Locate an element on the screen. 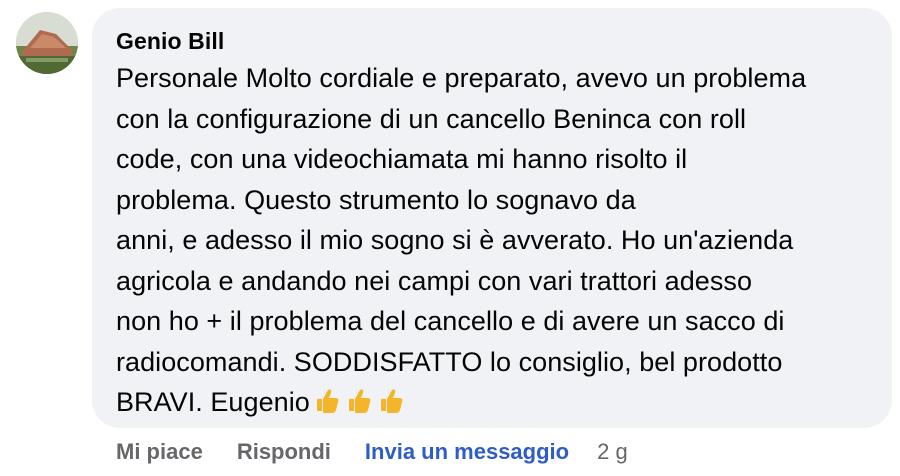  comment-author: Genio Bill is located at coordinates (494, 41).